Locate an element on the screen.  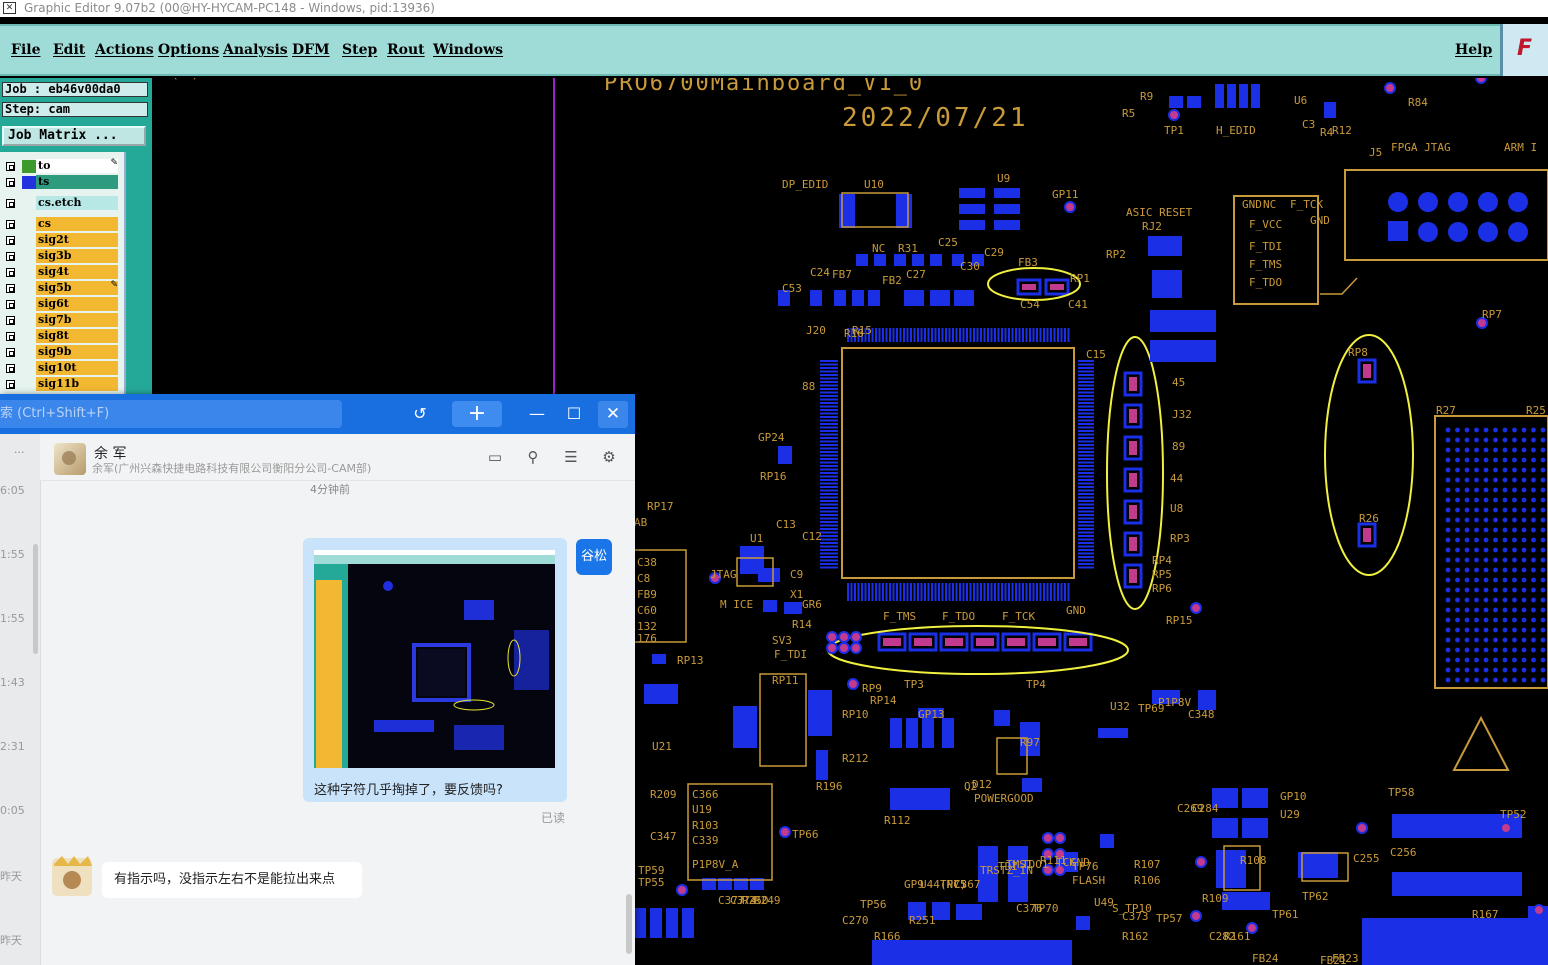
pcb-component-label: C27 is located at coordinates (916, 274).